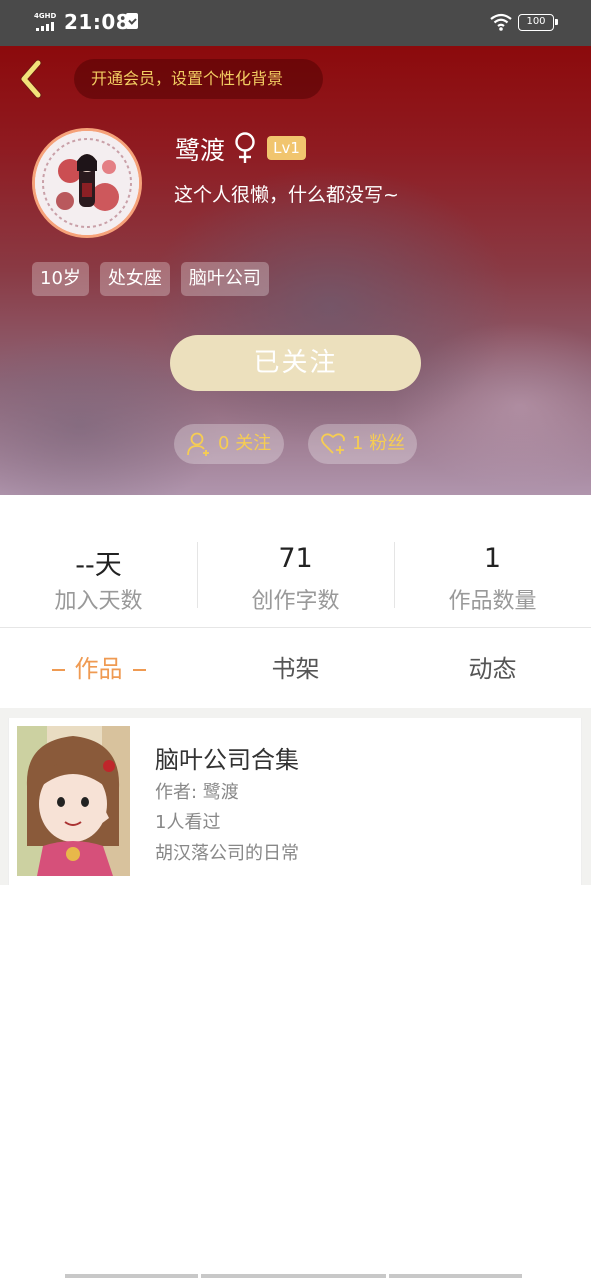  I want to click on bottom-gesture-bar, so click(295, 1276).